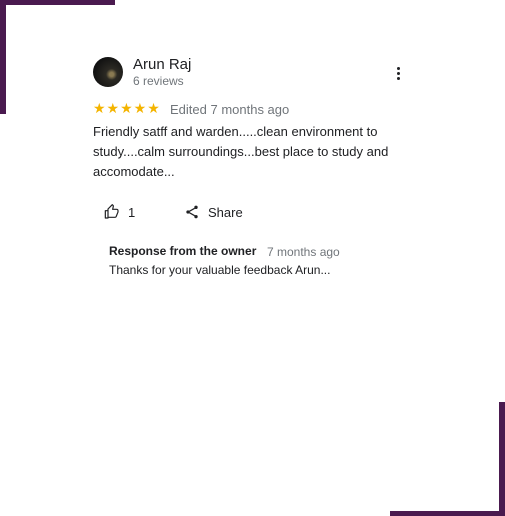 The image size is (505, 516). I want to click on decorative-frame-top-left-vertical, so click(3, 57).